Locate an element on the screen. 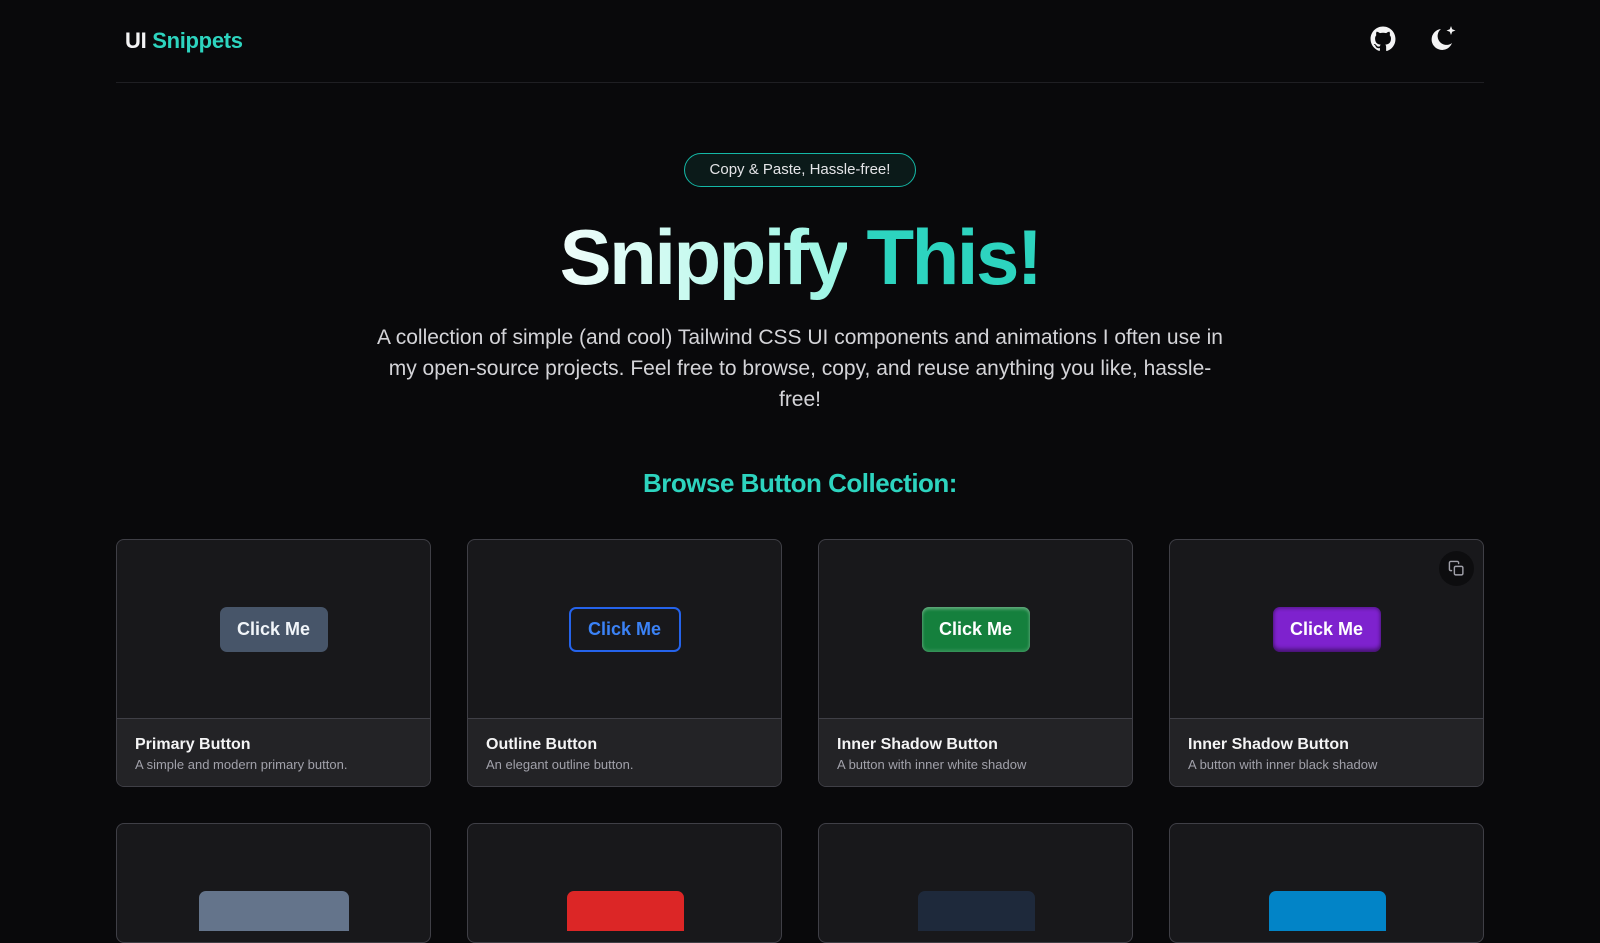 The height and width of the screenshot is (943, 1600). copy-icon is located at coordinates (1456, 568).